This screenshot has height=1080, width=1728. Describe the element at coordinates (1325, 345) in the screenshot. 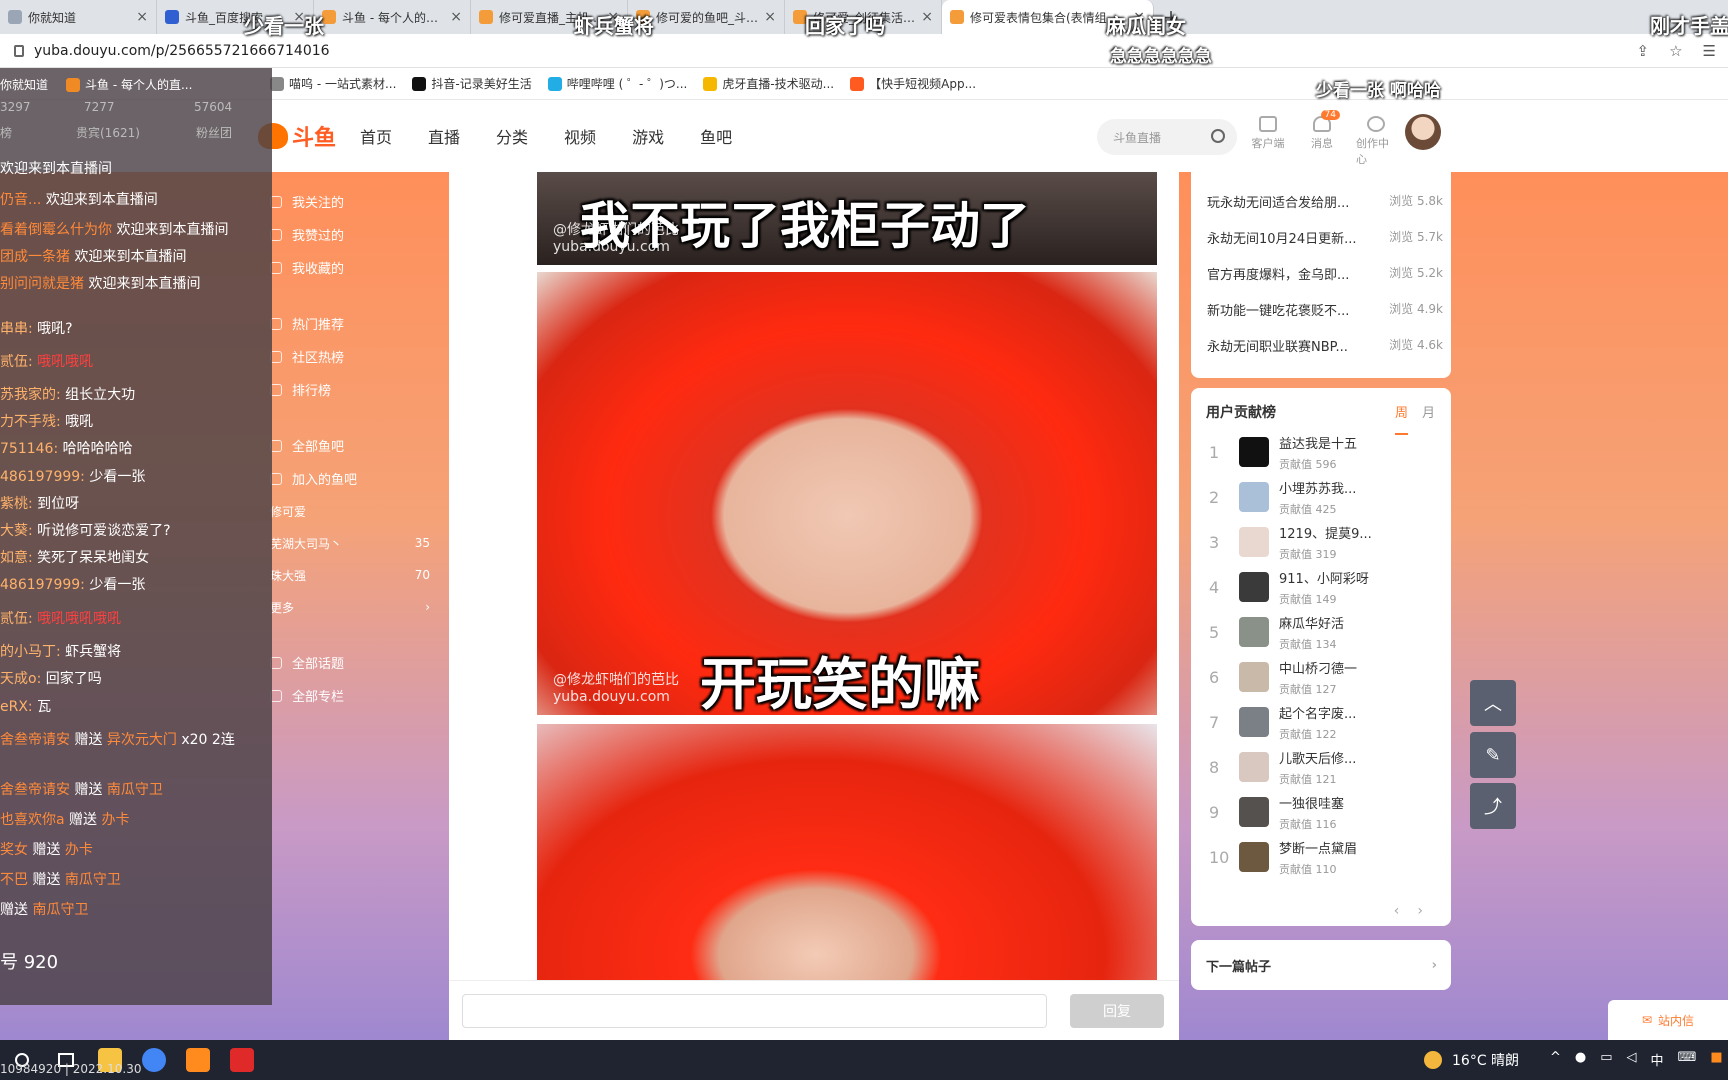

I see `hot-post-item: 永劫无间职业联赛NBP... 浏览 4.6k` at that location.